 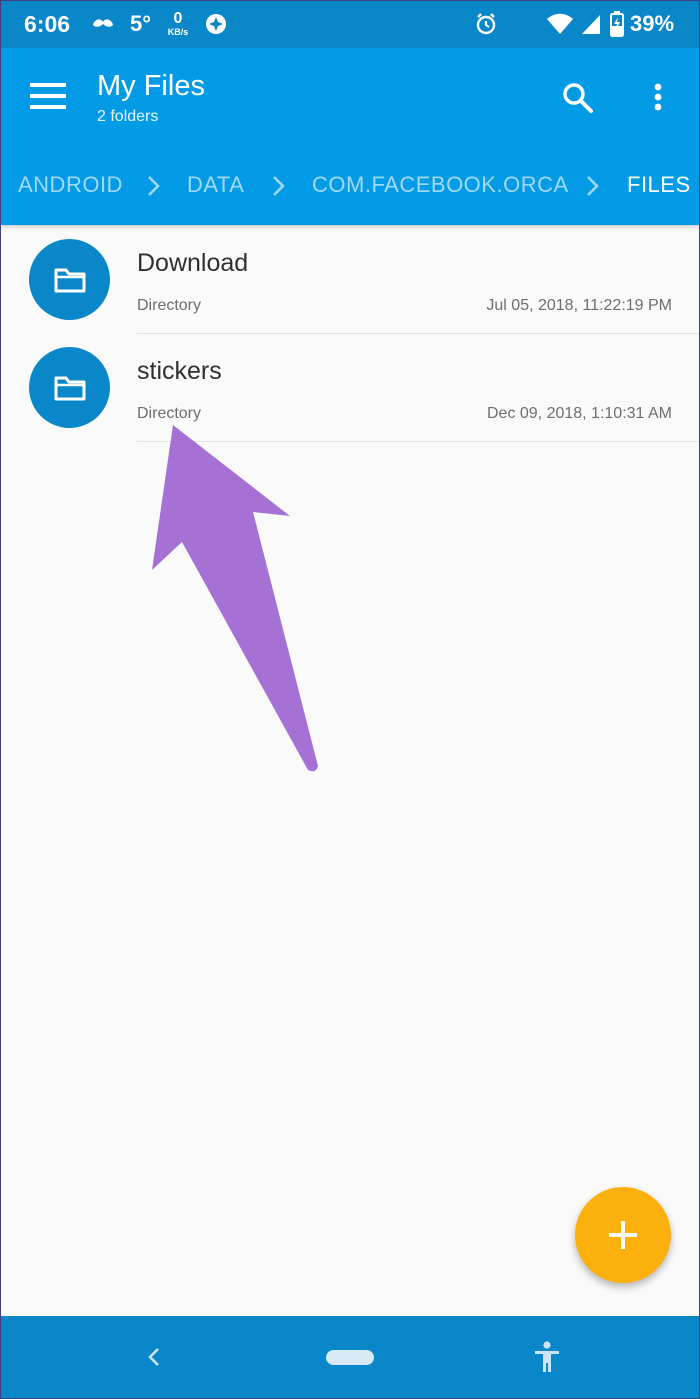 What do you see at coordinates (154, 1357) in the screenshot?
I see `back-icon` at bounding box center [154, 1357].